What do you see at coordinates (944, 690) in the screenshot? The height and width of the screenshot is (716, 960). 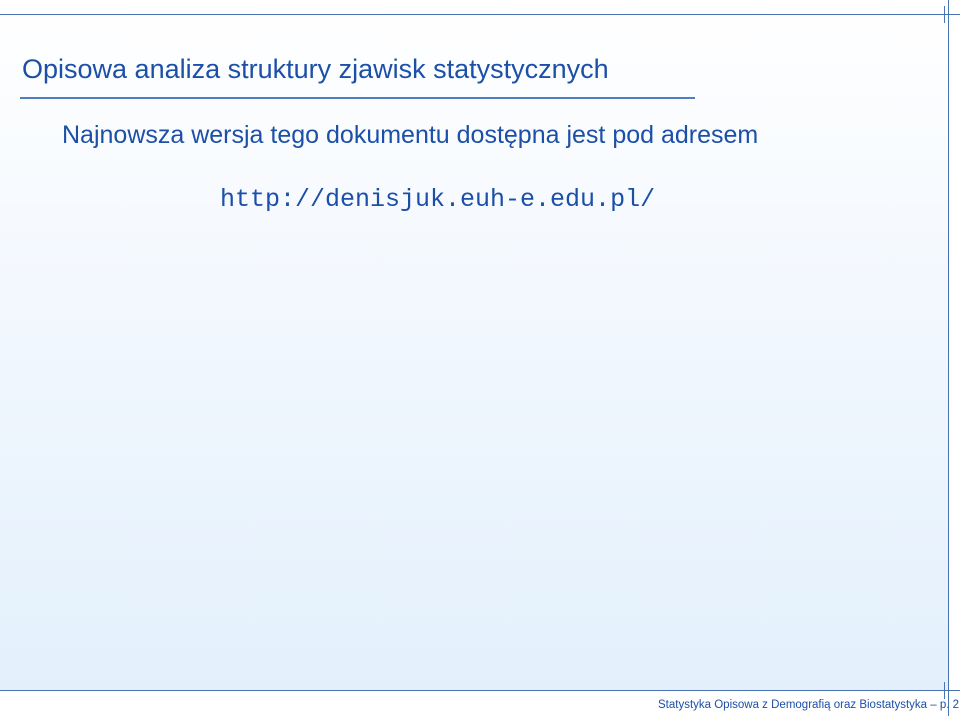 I see `frame-bottom-tick` at bounding box center [944, 690].